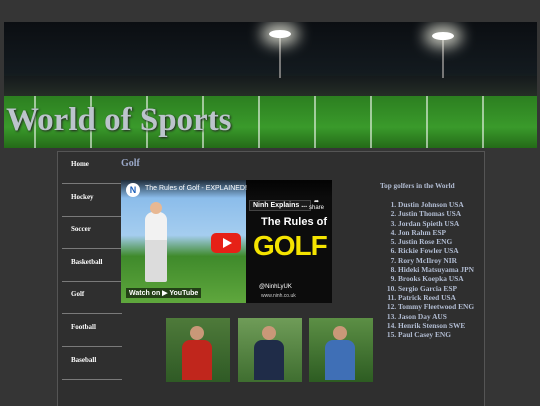 The height and width of the screenshot is (406, 540). What do you see at coordinates (196, 188) in the screenshot?
I see `video-title: The Rules of Golf - EXPLAINED!` at bounding box center [196, 188].